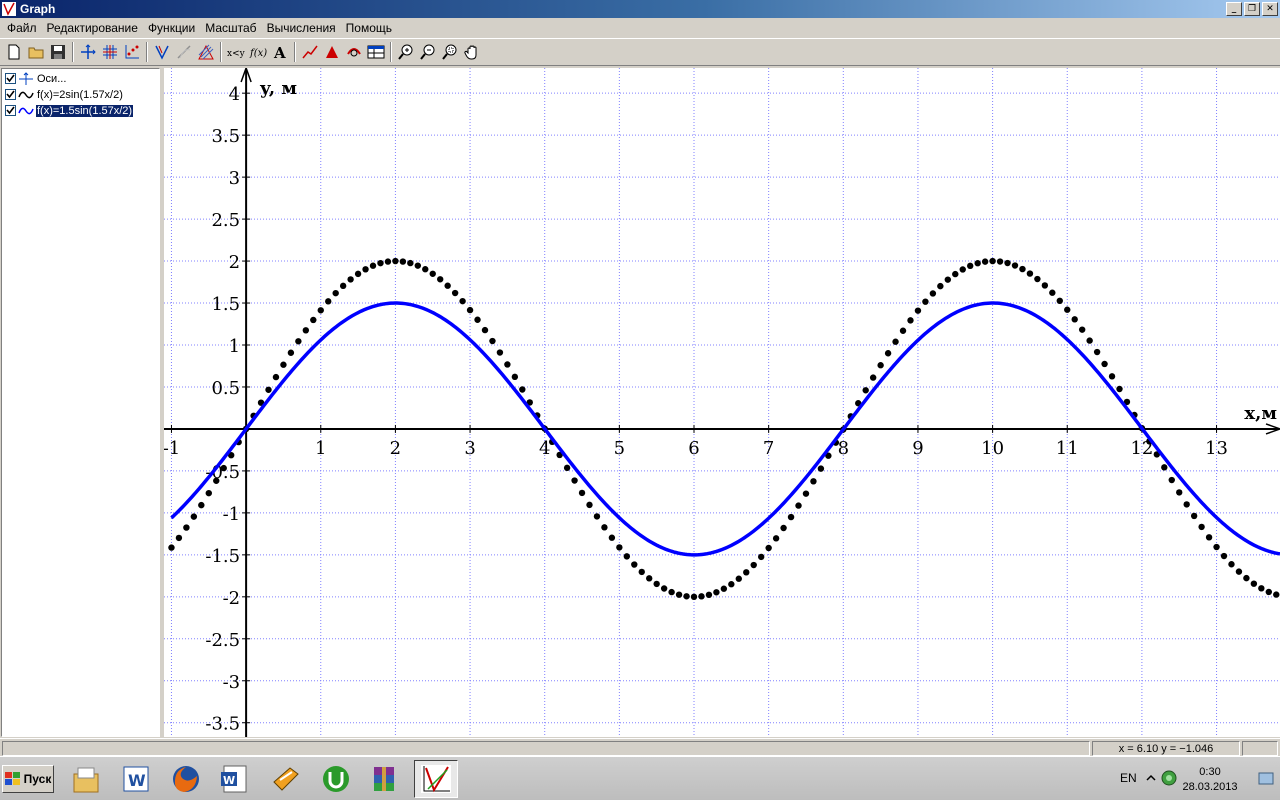  Describe the element at coordinates (332, 52) in the screenshot. I see `area-icon` at that location.